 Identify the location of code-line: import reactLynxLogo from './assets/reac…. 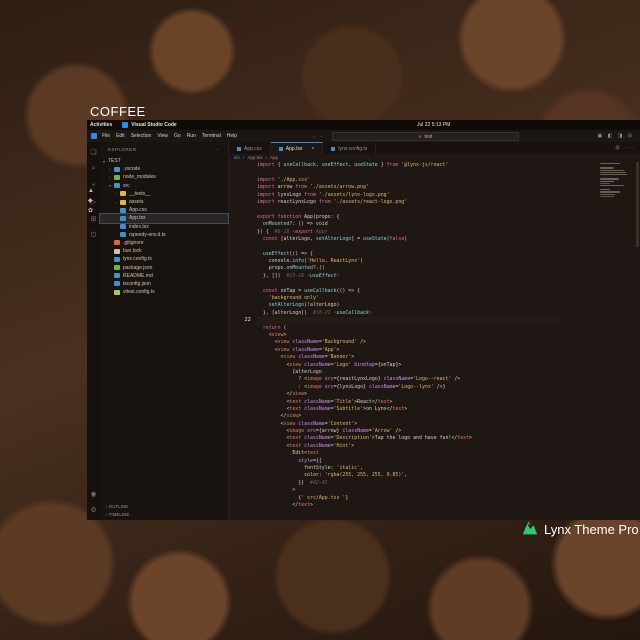
(332, 201).